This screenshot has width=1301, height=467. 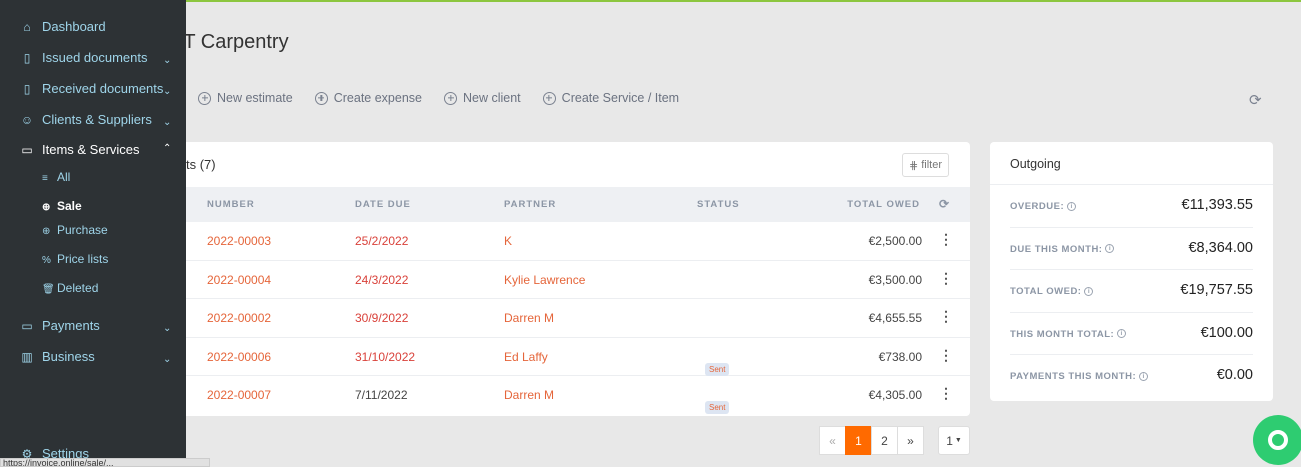 I want to click on create-expense-label: Create expense, so click(x=377, y=98).